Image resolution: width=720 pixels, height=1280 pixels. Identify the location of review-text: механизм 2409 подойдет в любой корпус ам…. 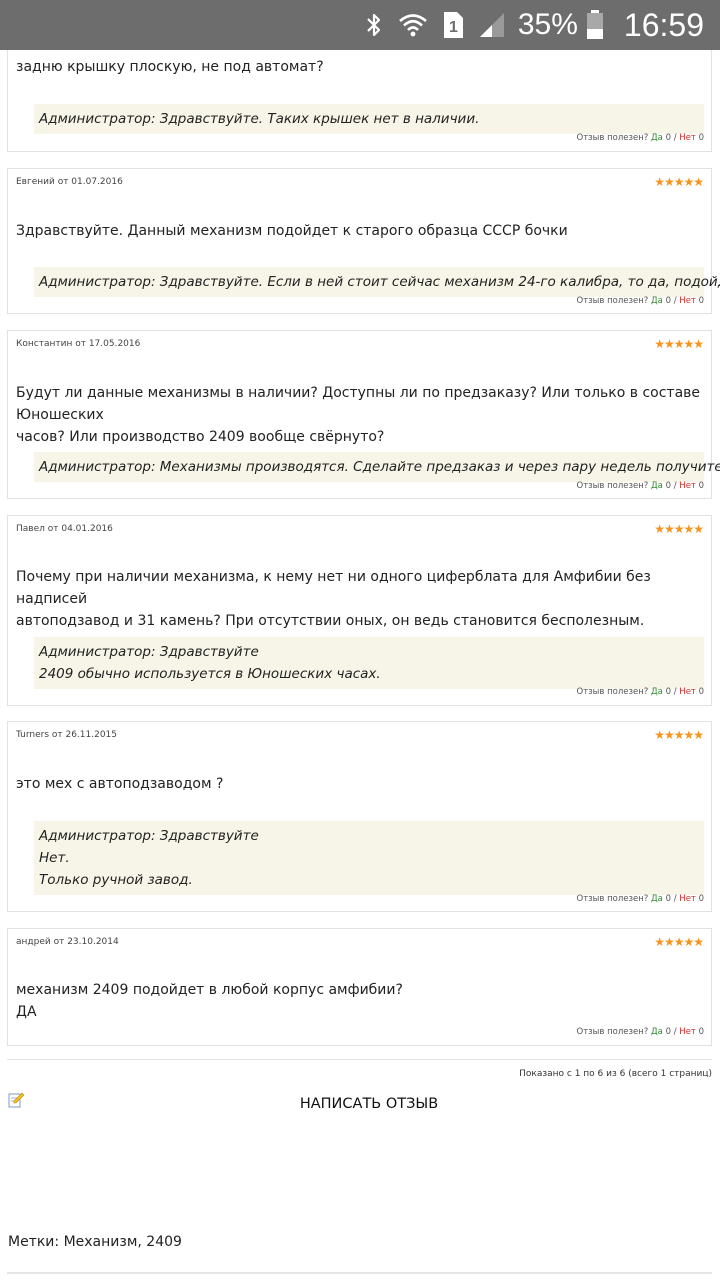
(358, 1001).